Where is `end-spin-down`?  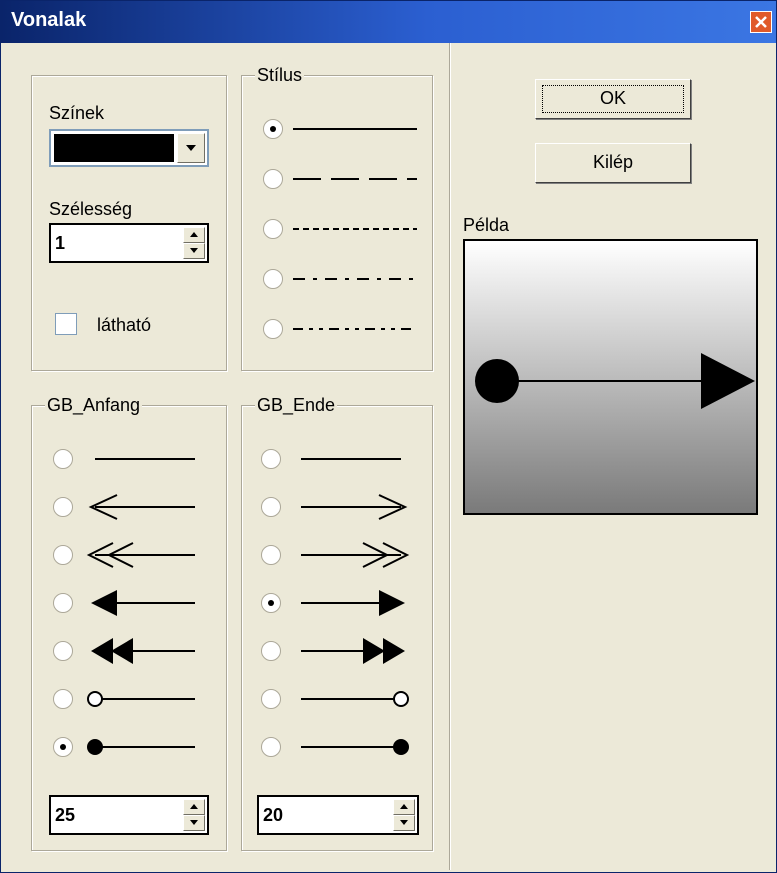 end-spin-down is located at coordinates (404, 823).